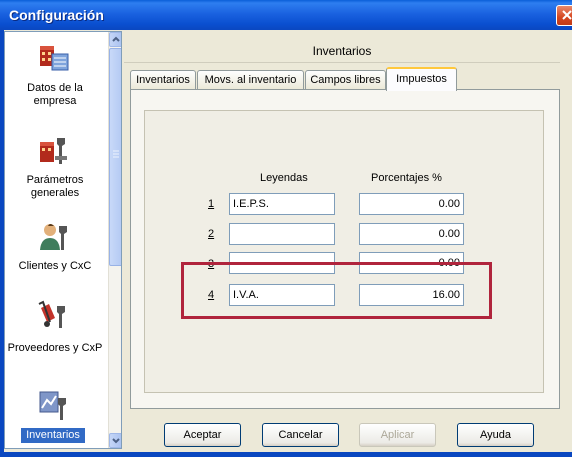 The height and width of the screenshot is (457, 572). I want to click on inventory-icon, so click(52, 405).